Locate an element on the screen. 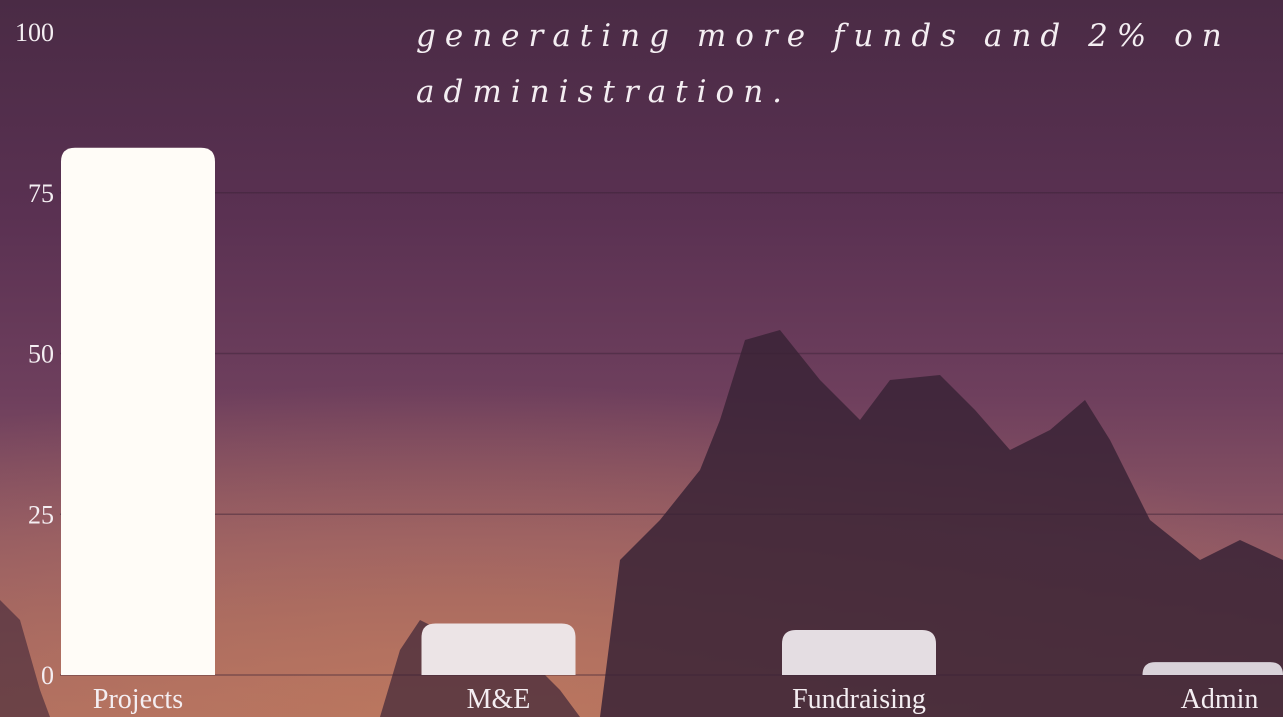  x-category-label: M&E is located at coordinates (499, 699).